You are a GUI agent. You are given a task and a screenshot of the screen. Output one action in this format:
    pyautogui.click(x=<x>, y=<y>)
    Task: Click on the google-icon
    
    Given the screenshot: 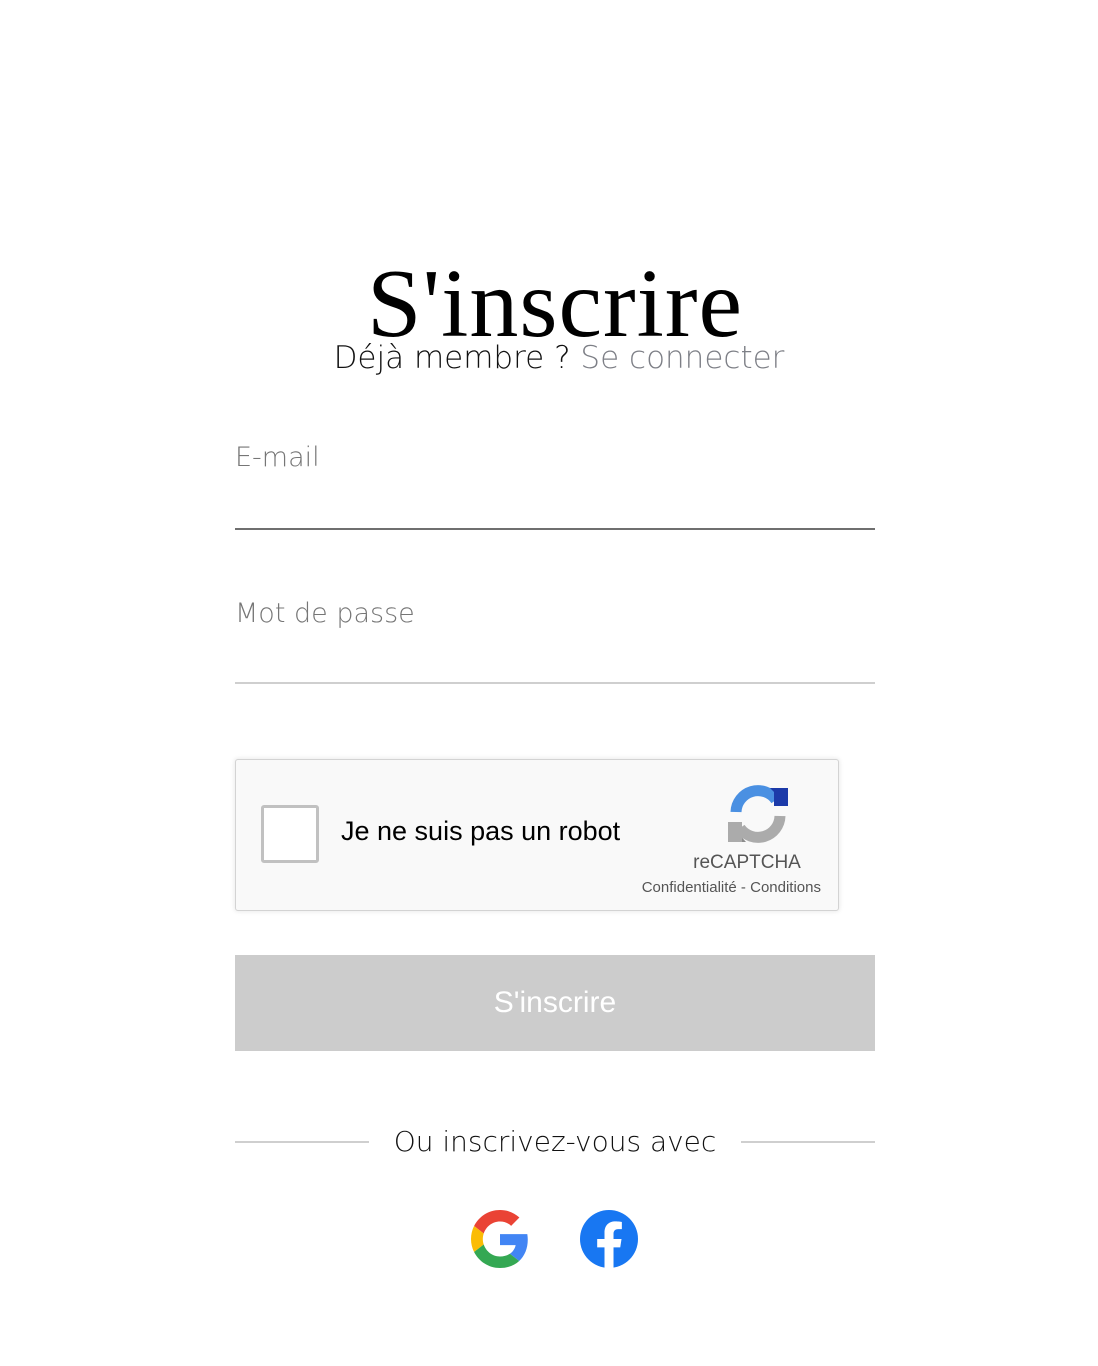 What is the action you would take?
    pyautogui.click(x=499, y=1239)
    